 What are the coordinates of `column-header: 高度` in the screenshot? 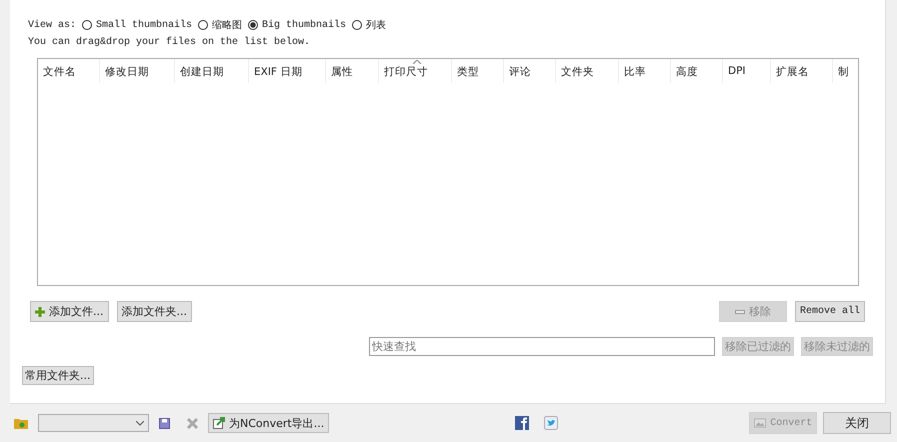 It's located at (697, 71).